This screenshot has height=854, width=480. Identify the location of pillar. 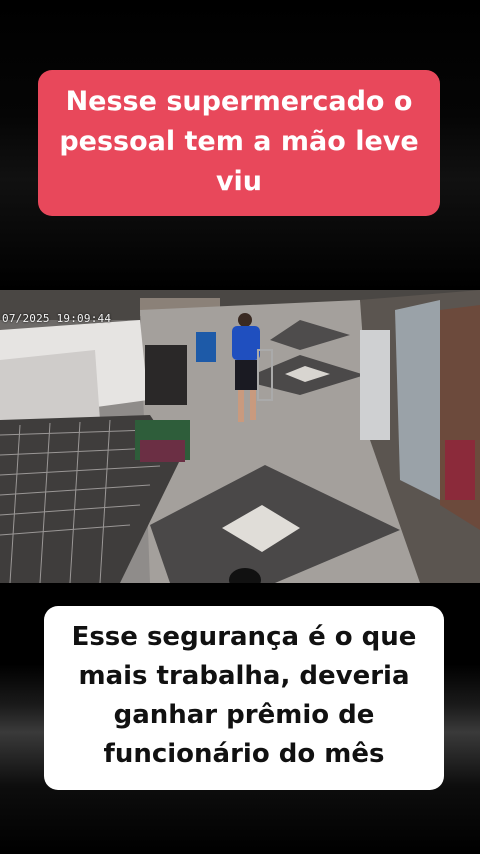
(375, 385).